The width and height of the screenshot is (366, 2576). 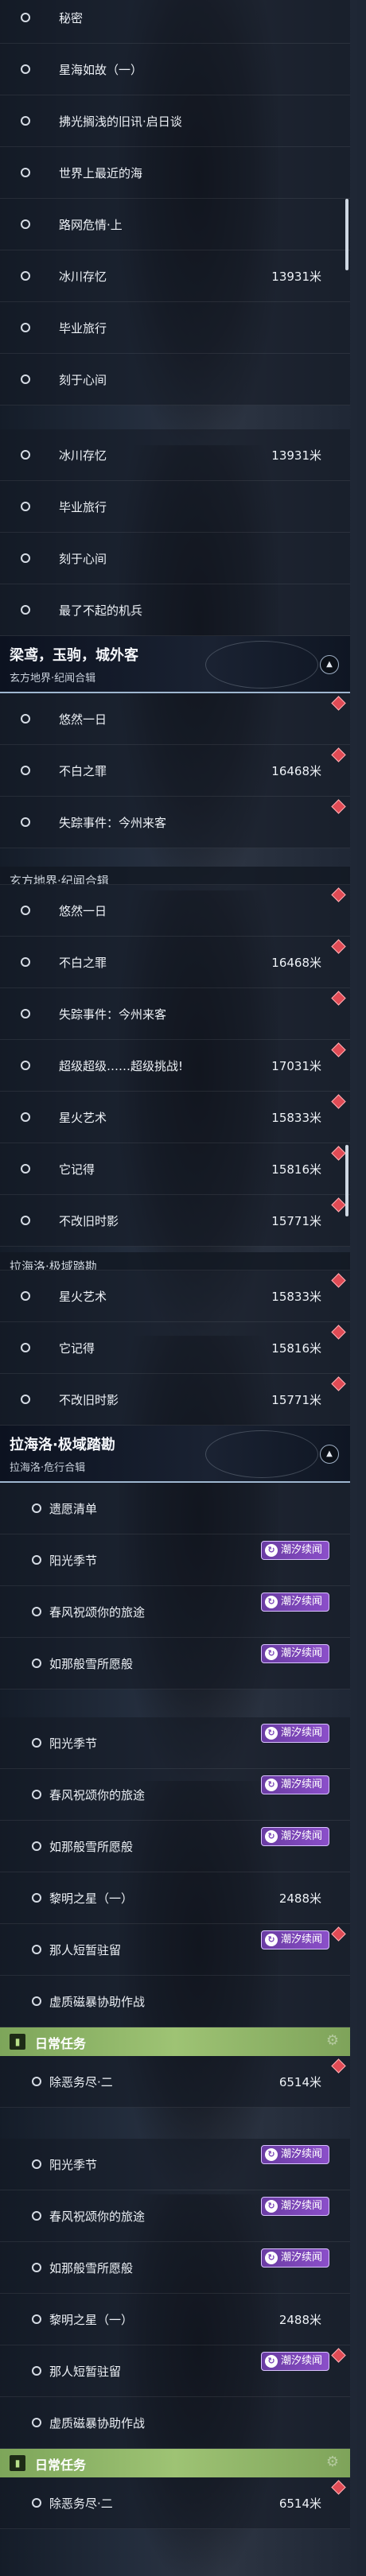 I want to click on quest-row: 拂光搁浅的旧讯·启日谈, so click(x=175, y=121).